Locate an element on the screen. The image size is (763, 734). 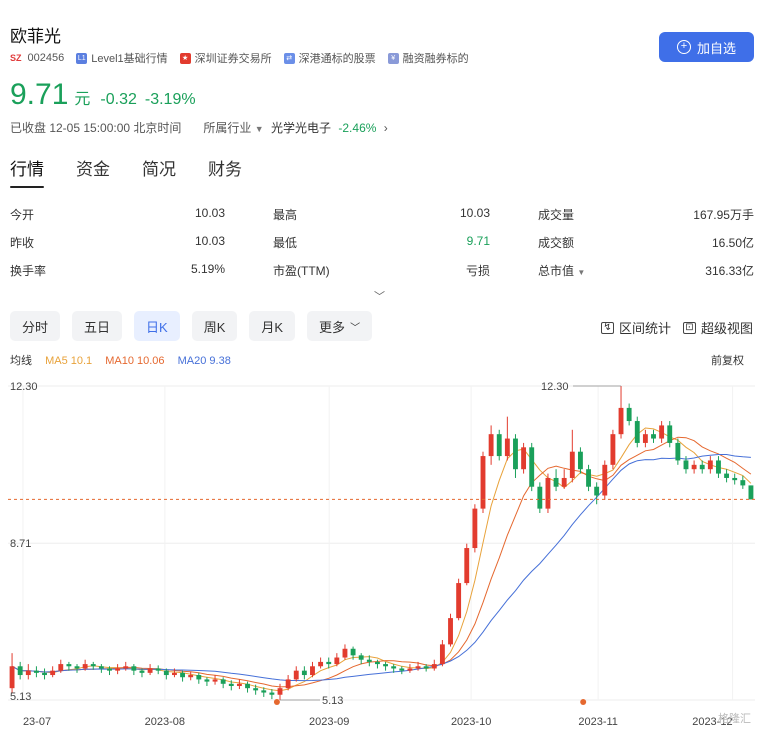
period-selector: 分时 五日 日K 周K 月K 更多 ﹀ is located at coordinates (197, 326).